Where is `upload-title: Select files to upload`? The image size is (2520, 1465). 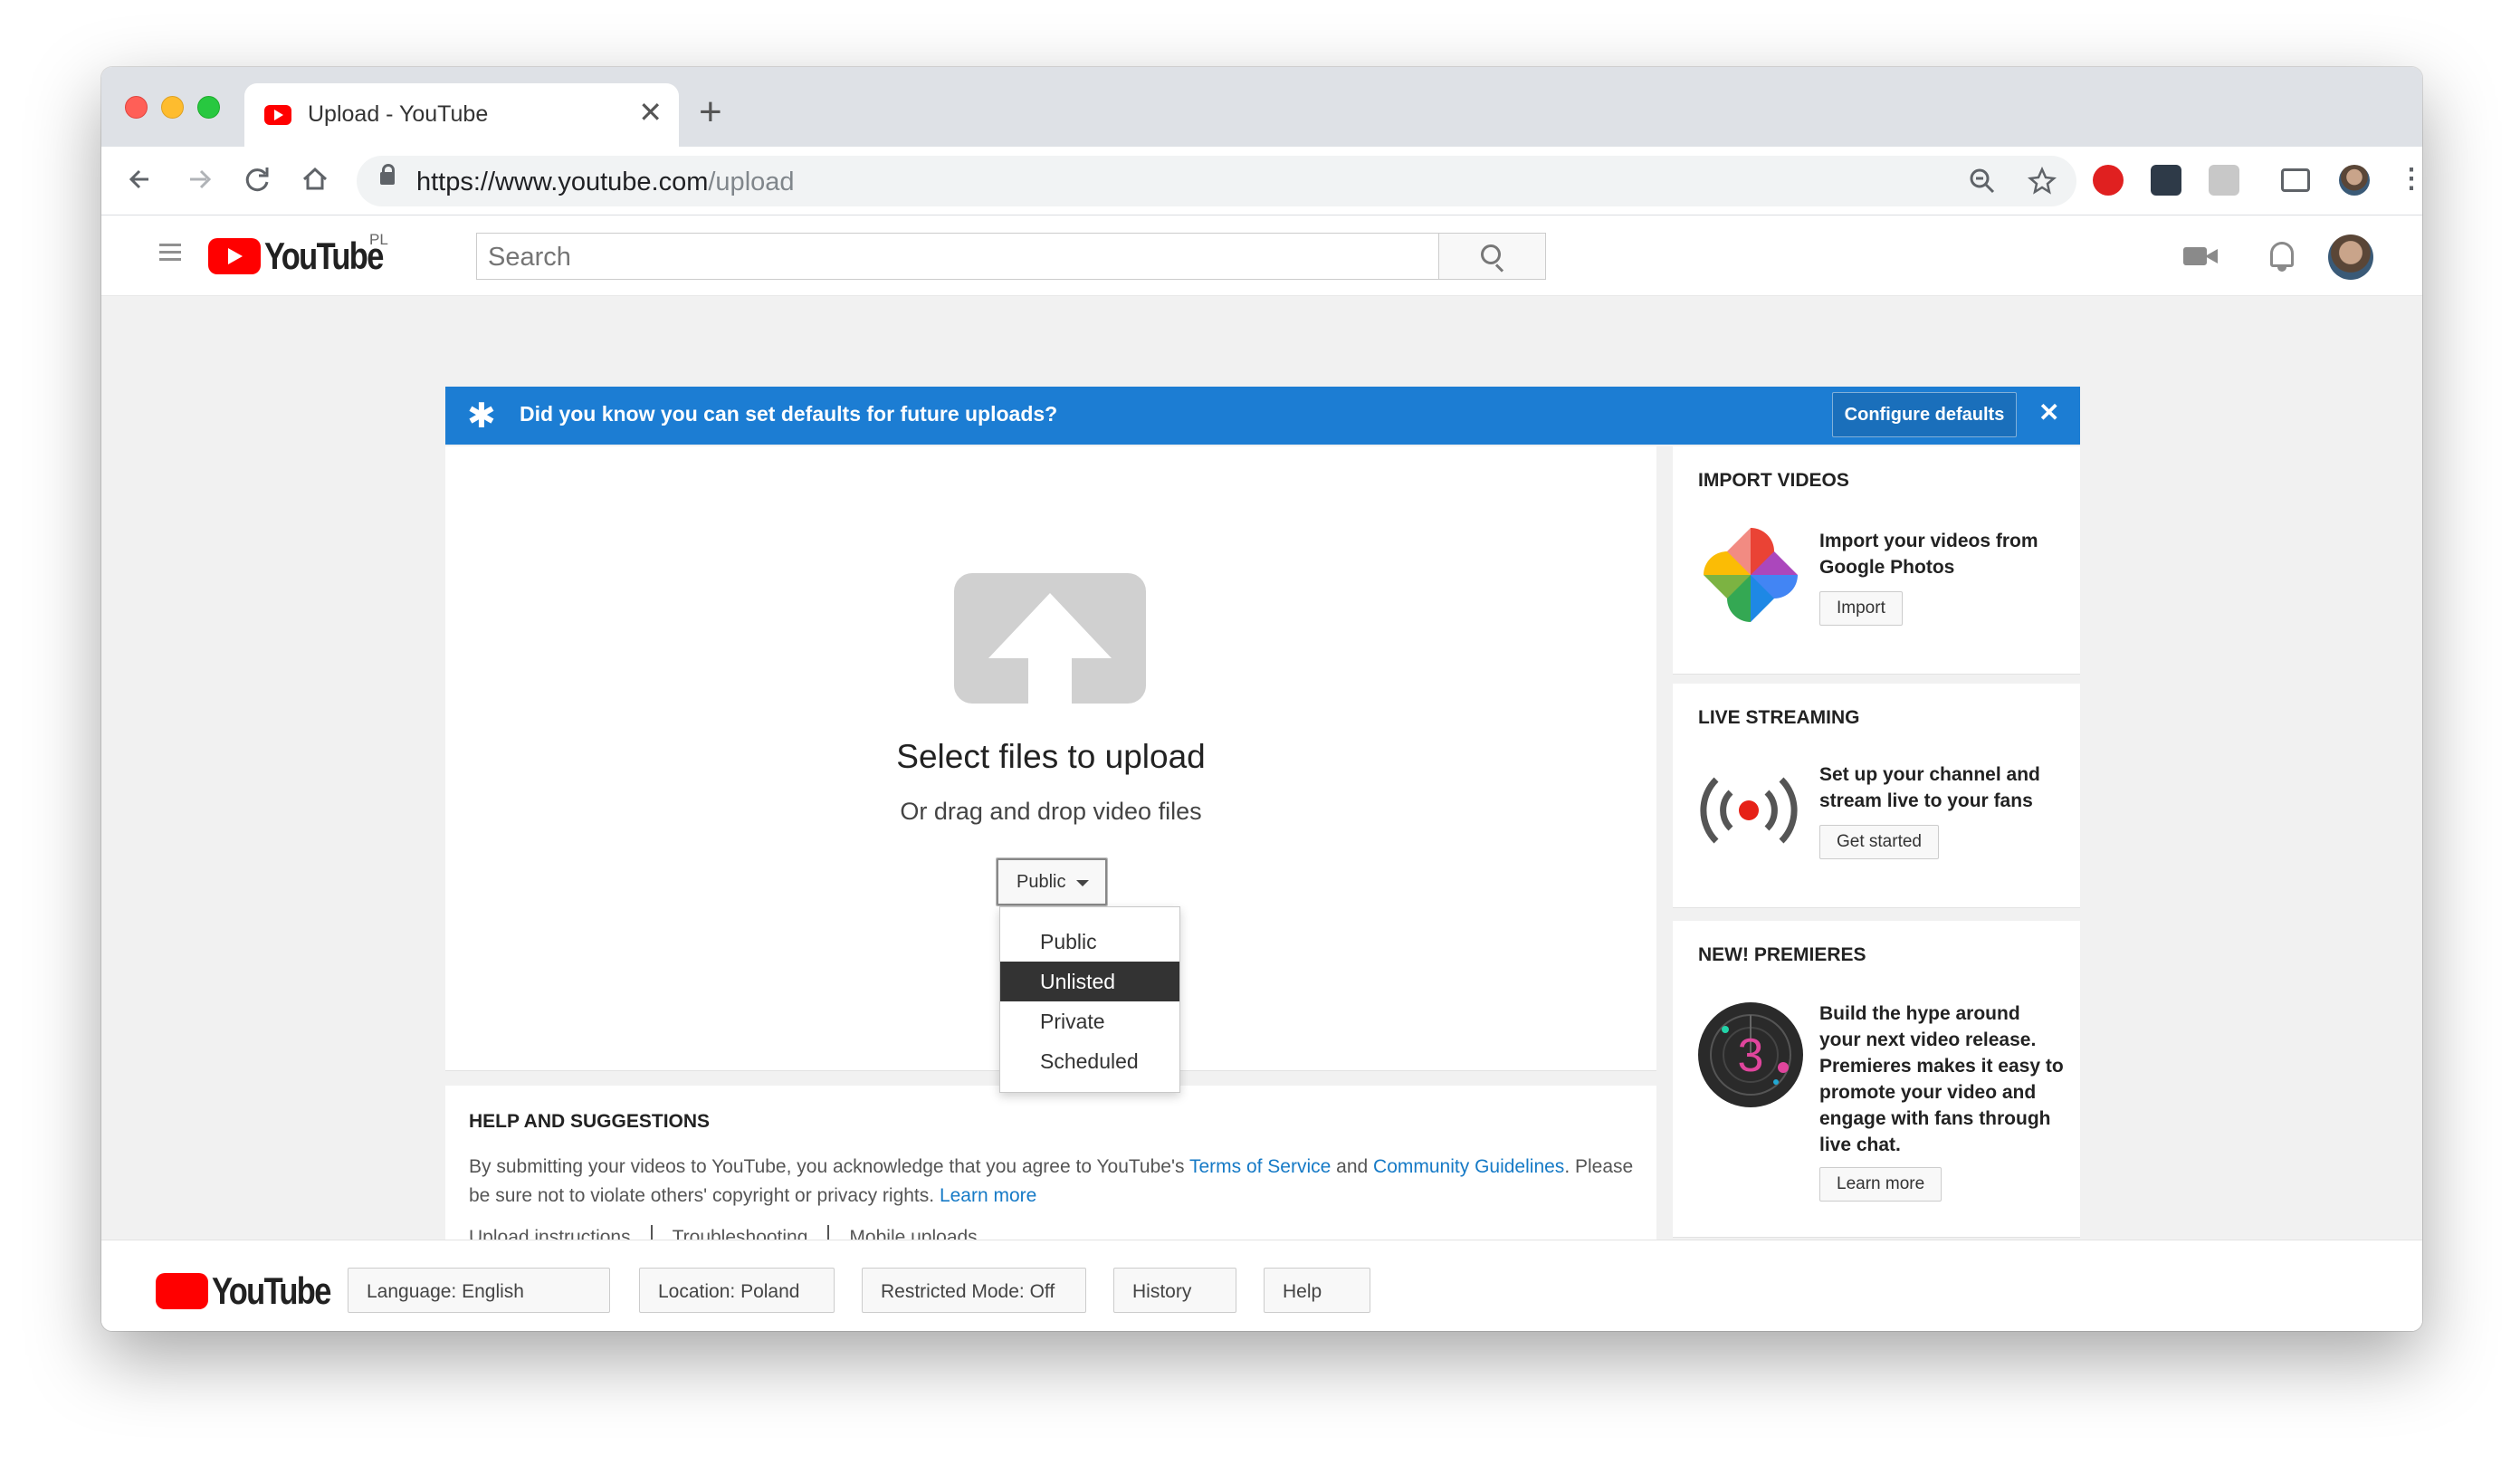
upload-title: Select files to upload is located at coordinates (1050, 757).